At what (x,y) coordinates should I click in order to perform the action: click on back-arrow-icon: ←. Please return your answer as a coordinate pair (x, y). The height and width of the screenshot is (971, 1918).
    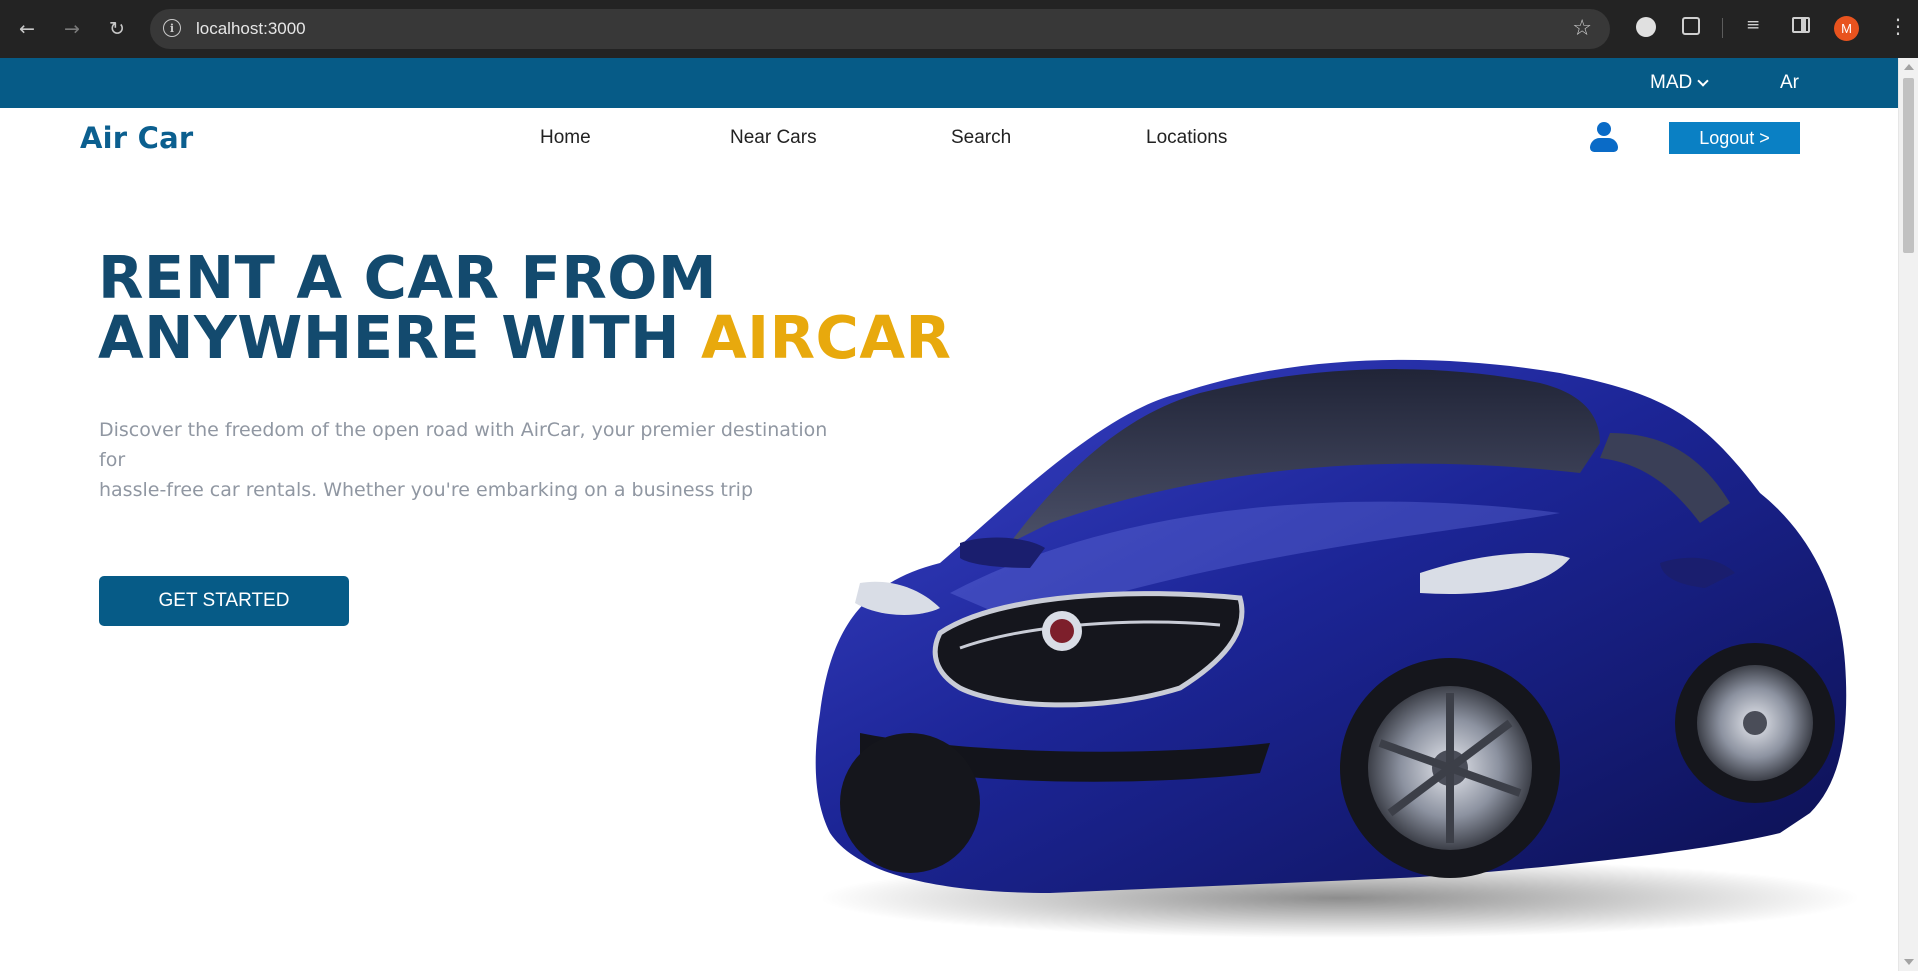
    Looking at the image, I should click on (27, 29).